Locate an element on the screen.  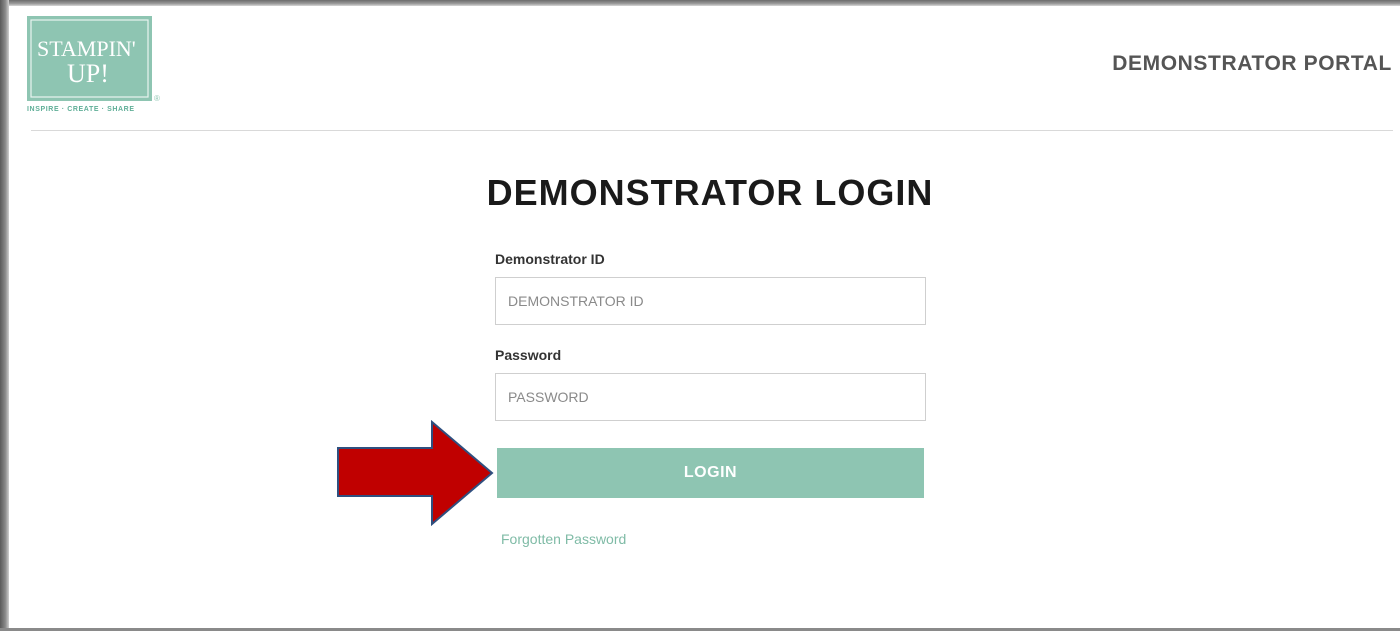
password-label: Password is located at coordinates (528, 355).